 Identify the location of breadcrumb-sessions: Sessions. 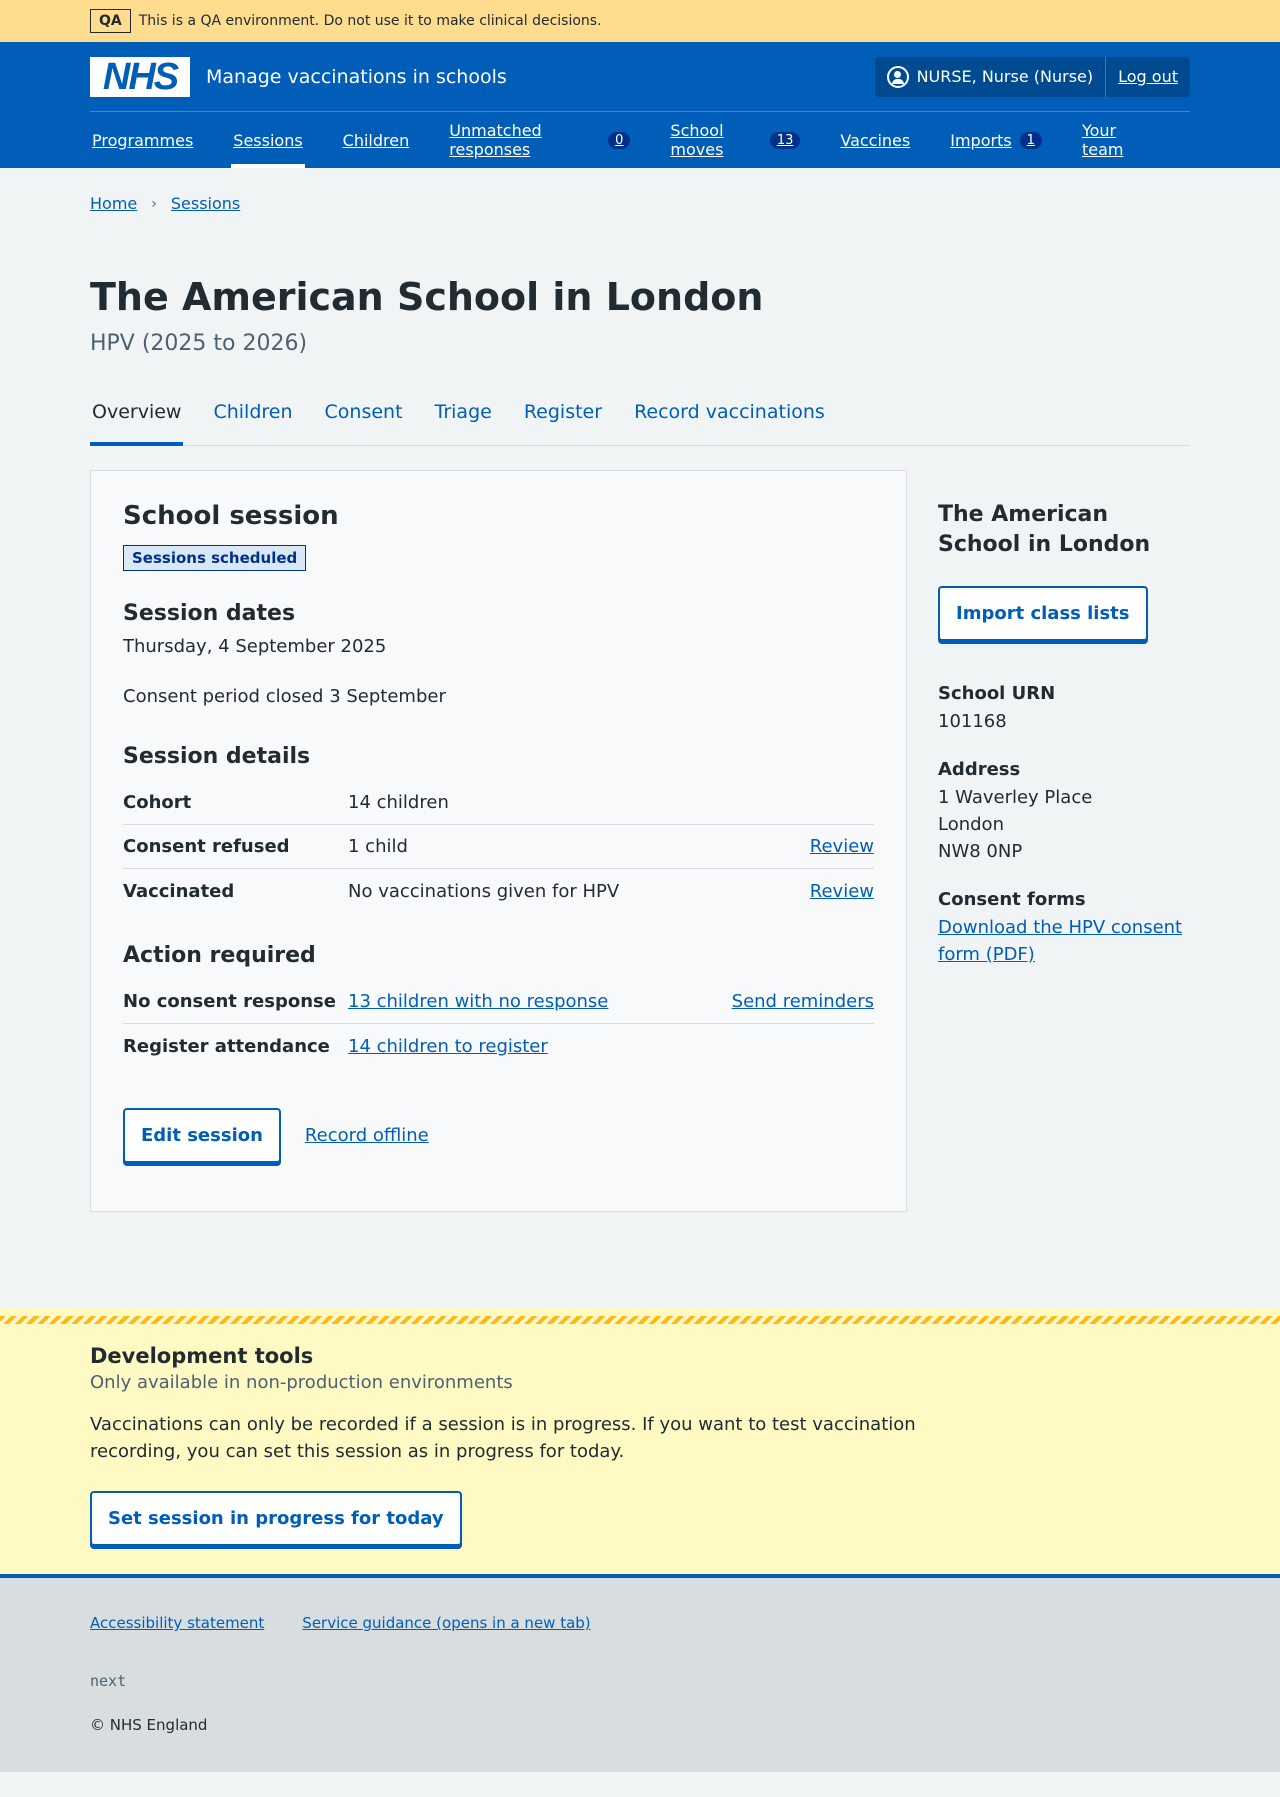
(205, 203).